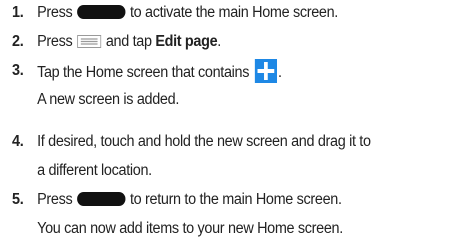 Image resolution: width=472 pixels, height=251 pixels. Describe the element at coordinates (233, 12) in the screenshot. I see `step-text-after: to activate the main Home screen.` at that location.